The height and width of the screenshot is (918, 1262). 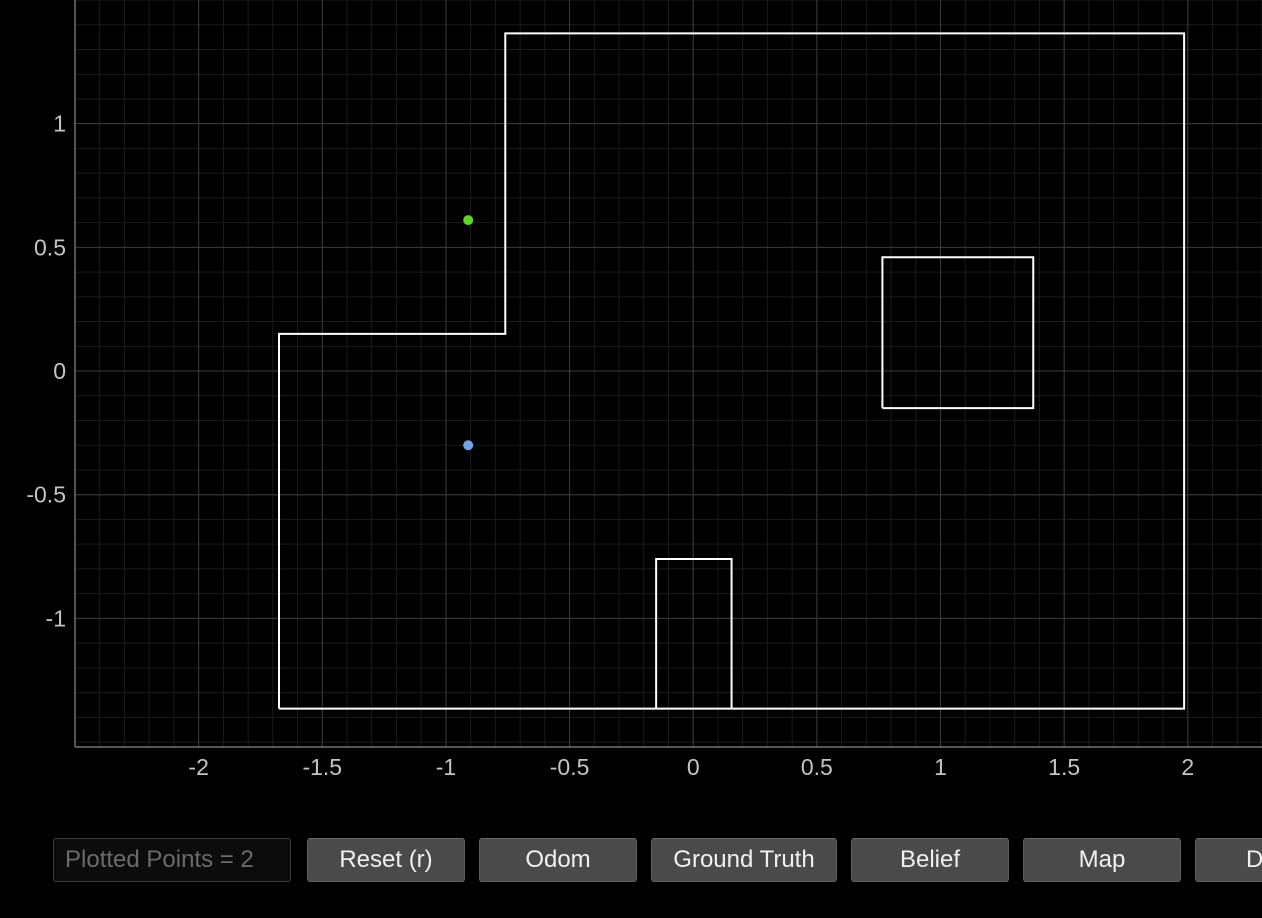 What do you see at coordinates (468, 220) in the screenshot?
I see `green-point` at bounding box center [468, 220].